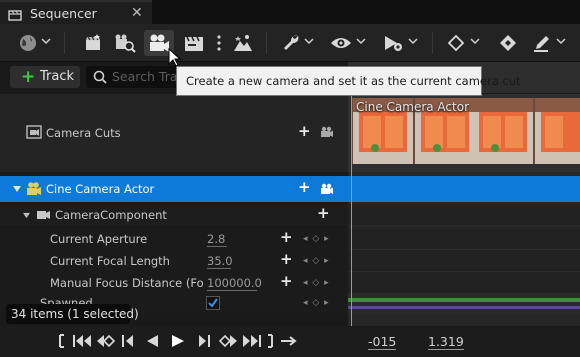  What do you see at coordinates (289, 341) in the screenshot?
I see `loop-mode-icon` at bounding box center [289, 341].